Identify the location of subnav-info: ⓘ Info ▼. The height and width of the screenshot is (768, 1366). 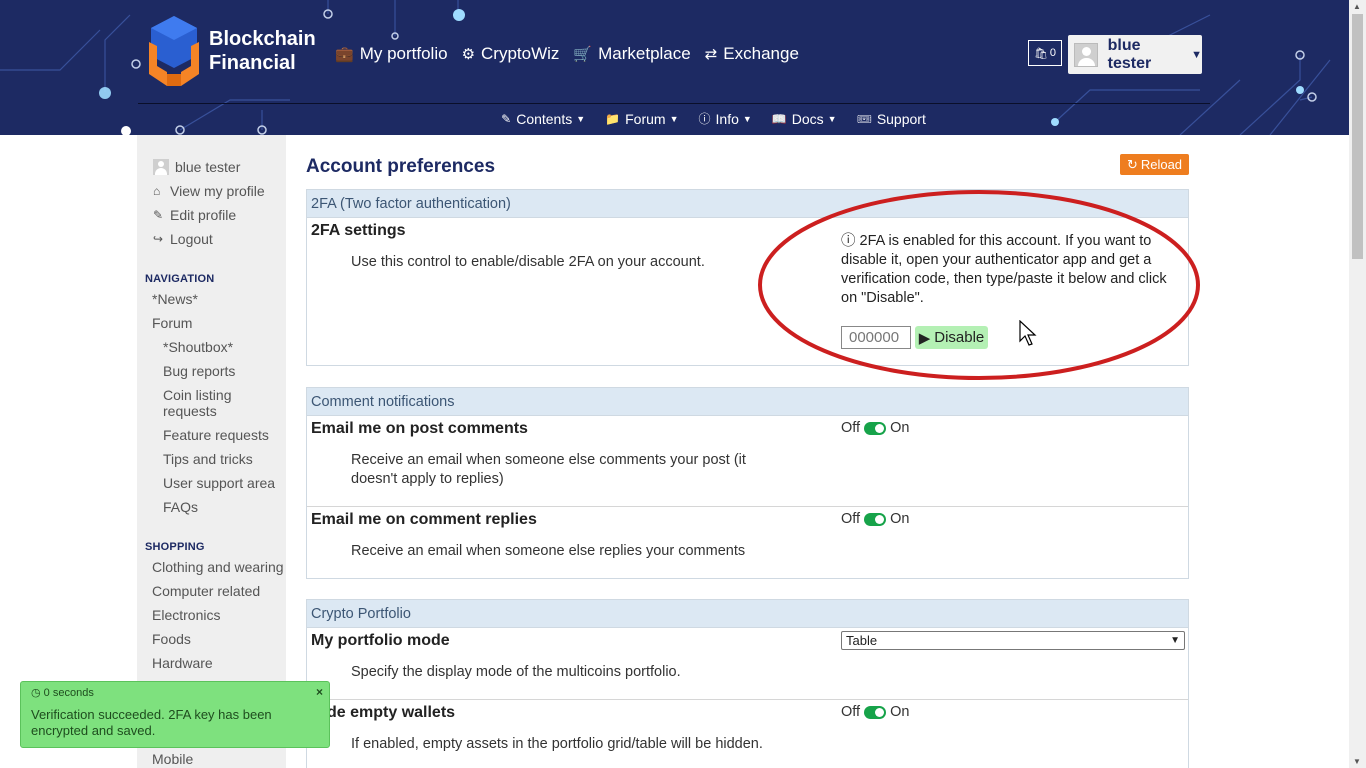
(725, 118).